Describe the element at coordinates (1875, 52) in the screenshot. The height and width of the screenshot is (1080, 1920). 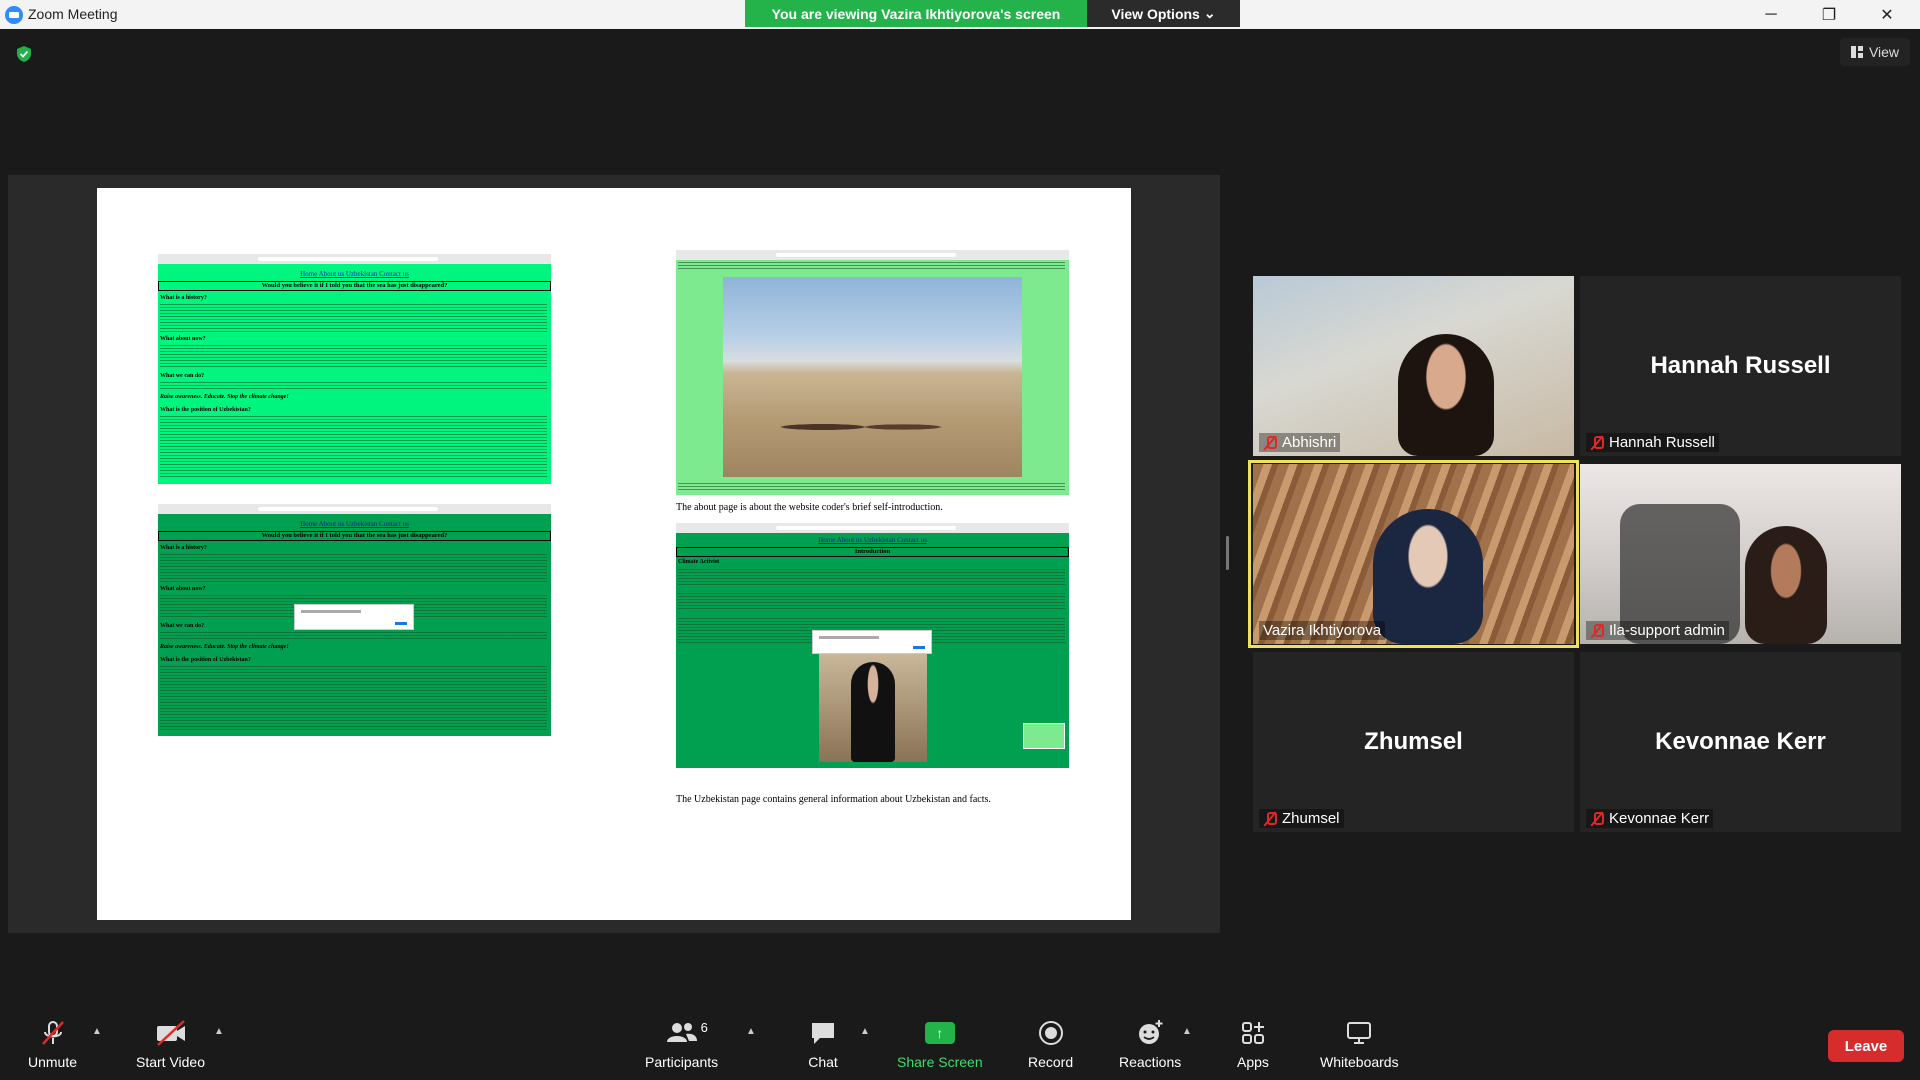
I see `view-layout-button: View` at that location.